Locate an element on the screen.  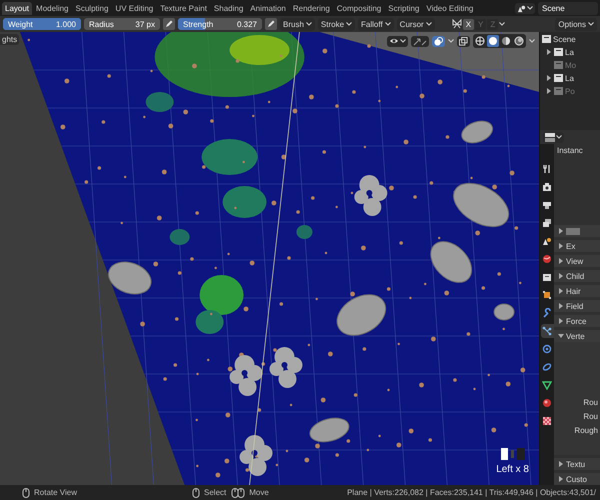
sidebar-tab-label: ghts is located at coordinates (10, 39).